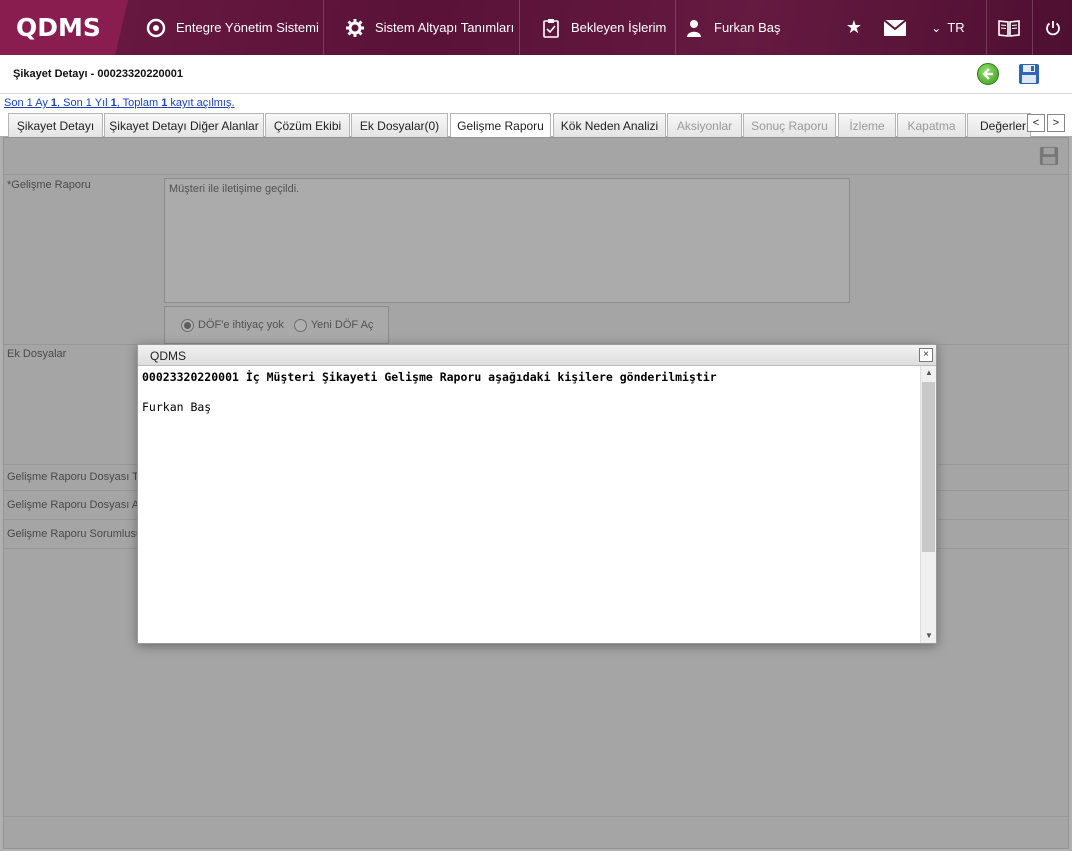  I want to click on tab-sonuc-raporu: Sonuç Raporu, so click(789, 125).